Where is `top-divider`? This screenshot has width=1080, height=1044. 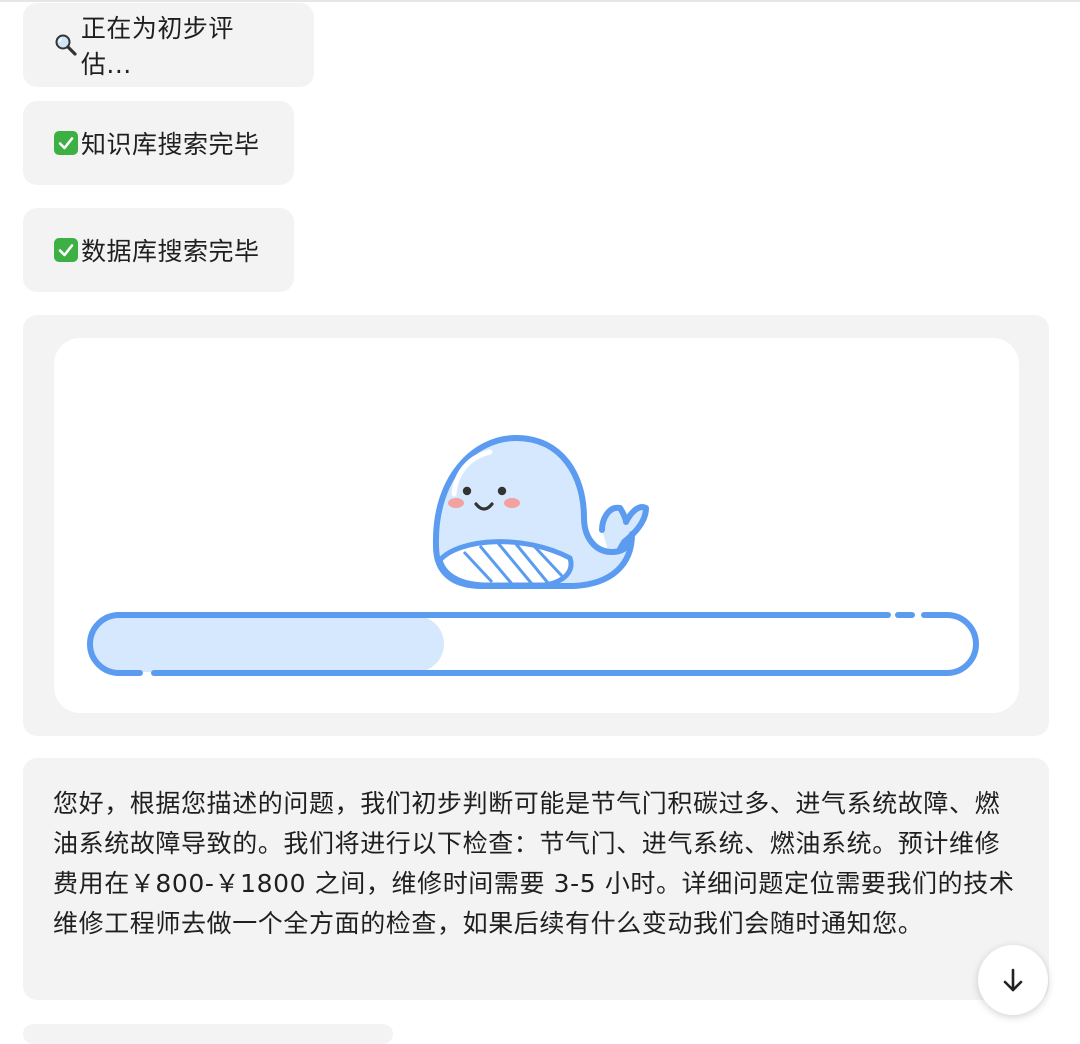 top-divider is located at coordinates (540, 1).